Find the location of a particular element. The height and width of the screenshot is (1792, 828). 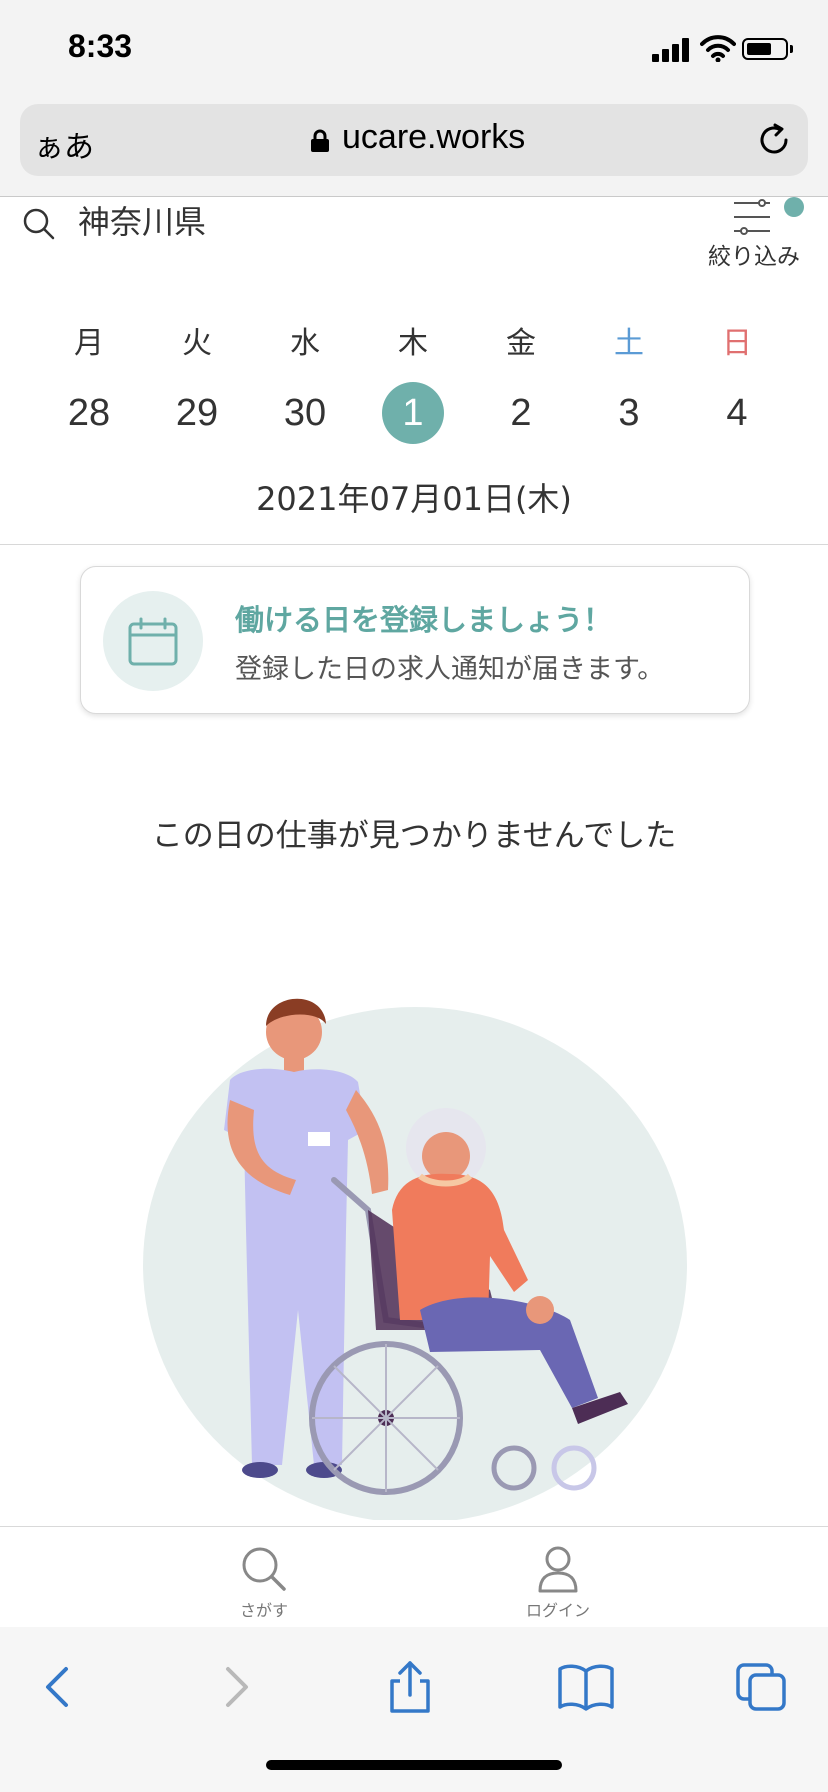

tabs-icon is located at coordinates (762, 1687).